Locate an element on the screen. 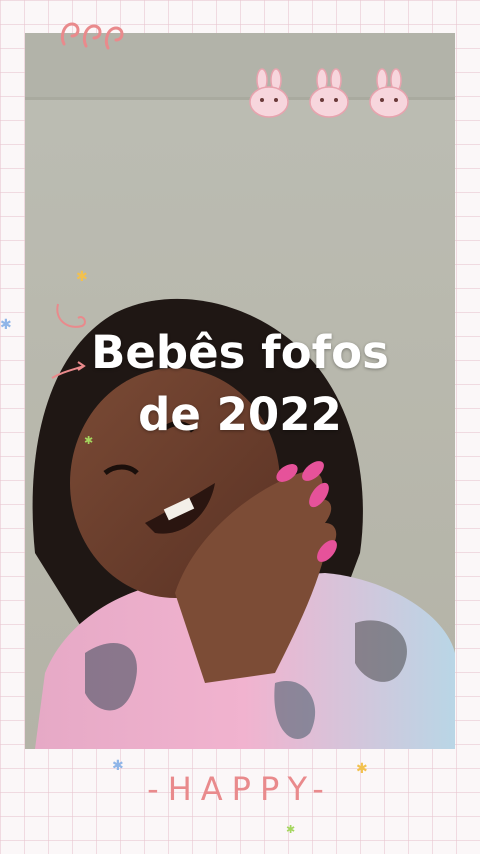 The height and width of the screenshot is (854, 480). spiral-decoration-icon is located at coordinates (92, 36).